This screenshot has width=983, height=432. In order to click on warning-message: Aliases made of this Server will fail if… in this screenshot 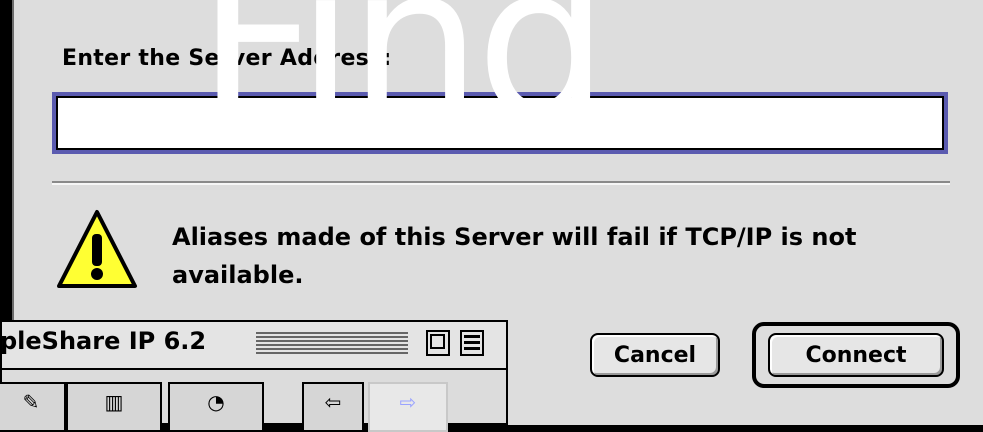, I will do `click(514, 256)`.